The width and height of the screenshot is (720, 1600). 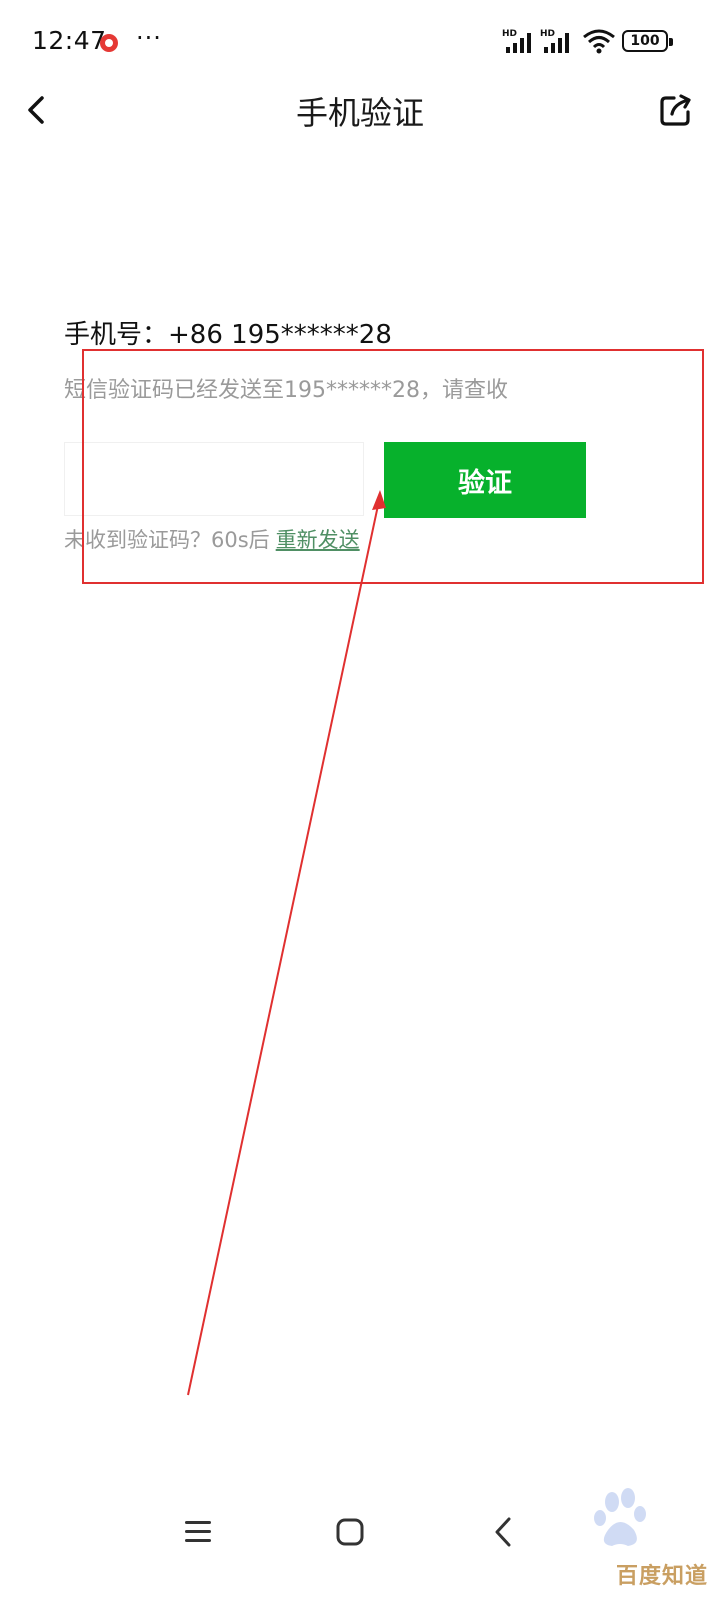 I want to click on status-time: 12:47, so click(x=69, y=40).